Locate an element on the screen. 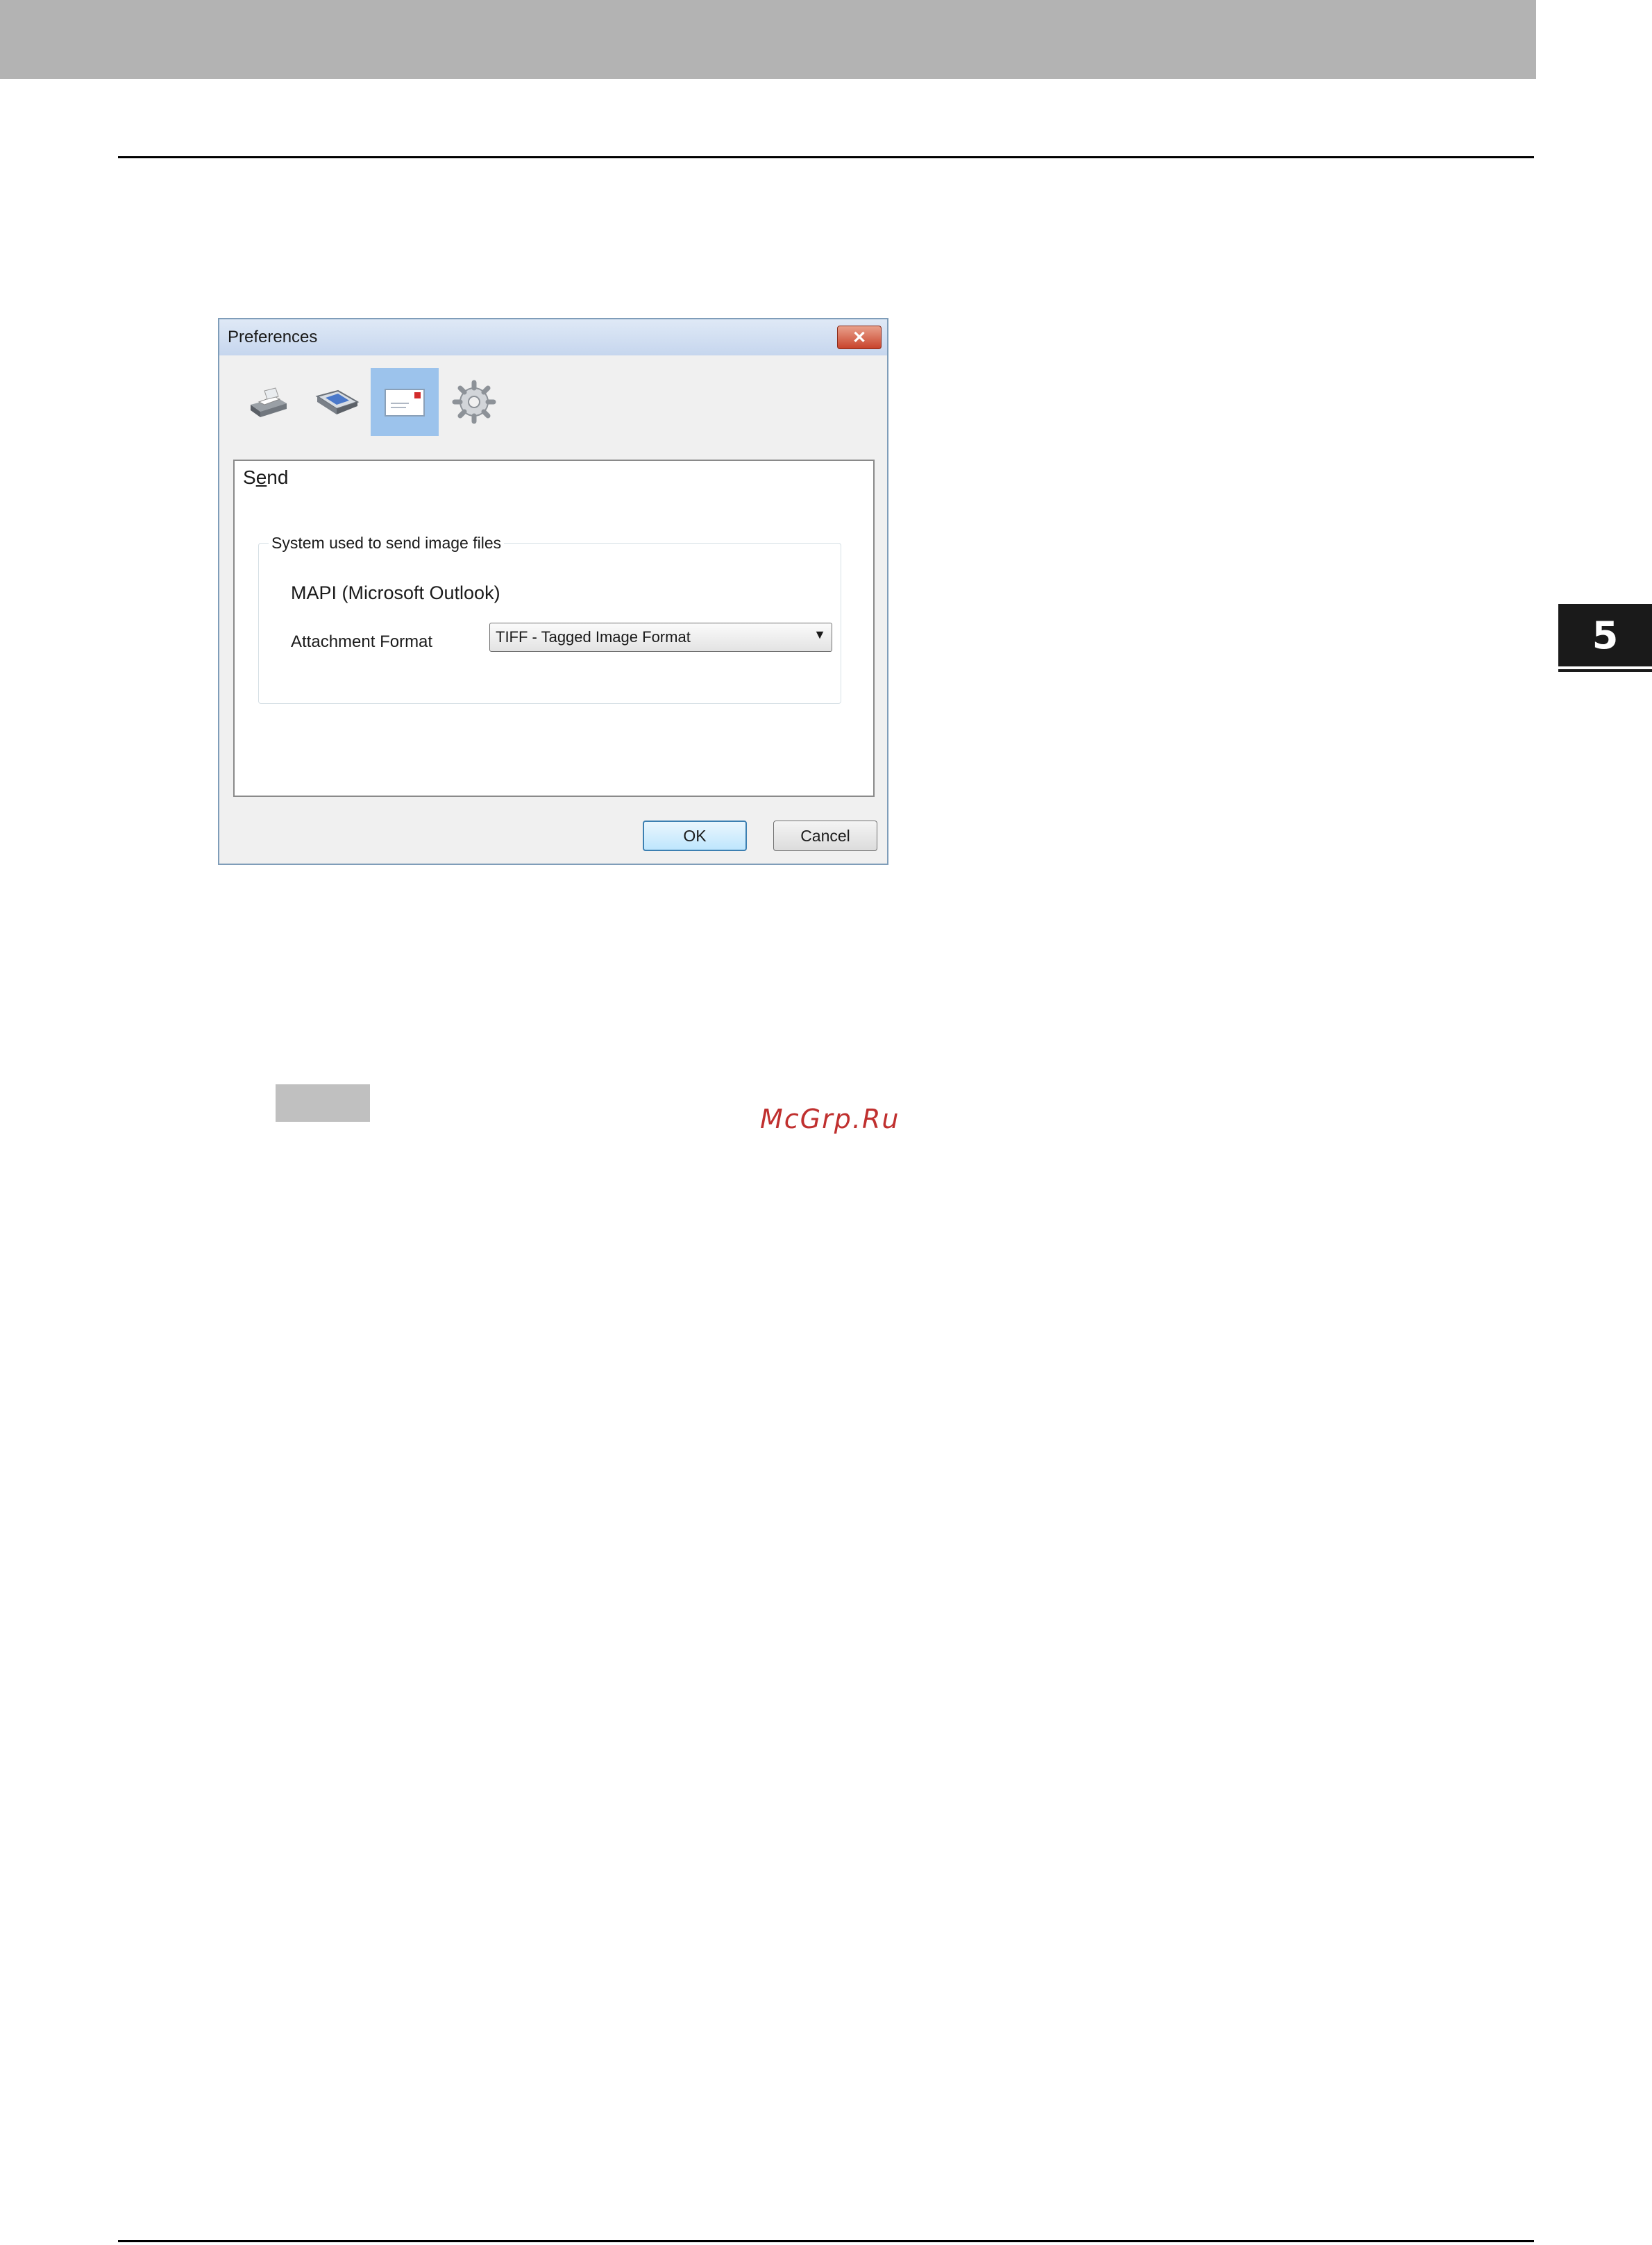  envelope-icon is located at coordinates (405, 403).